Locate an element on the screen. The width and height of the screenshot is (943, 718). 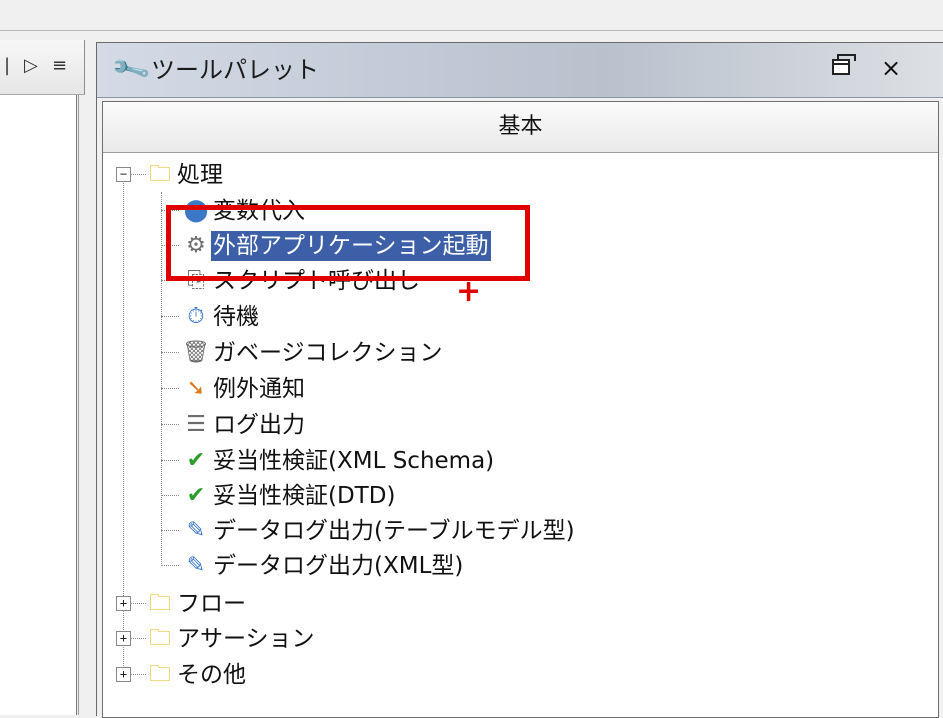
tree-item-data-log-xml: ✎ データログ出力(XML型) is located at coordinates (323, 565).